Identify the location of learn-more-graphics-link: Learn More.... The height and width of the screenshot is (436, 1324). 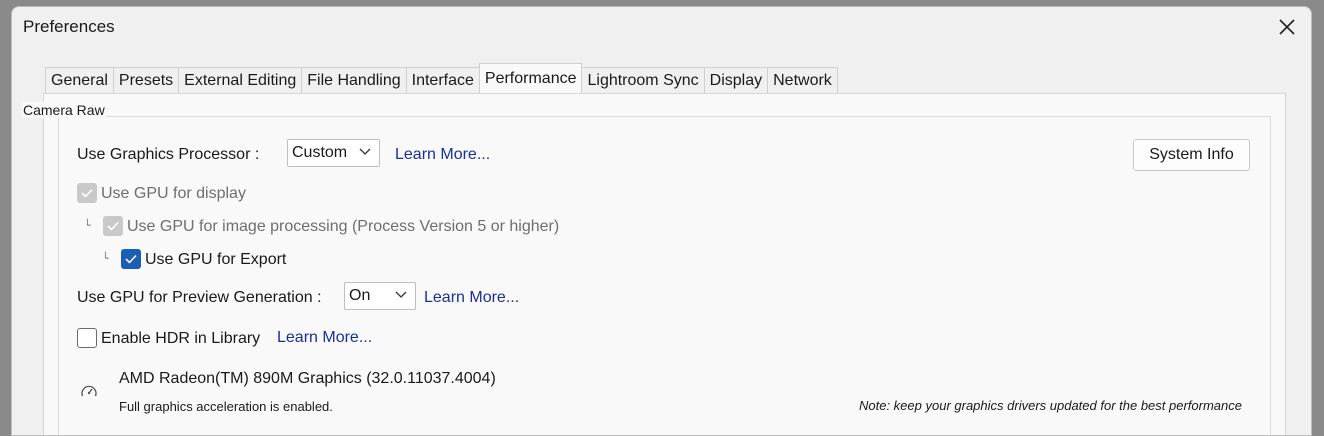
(442, 155).